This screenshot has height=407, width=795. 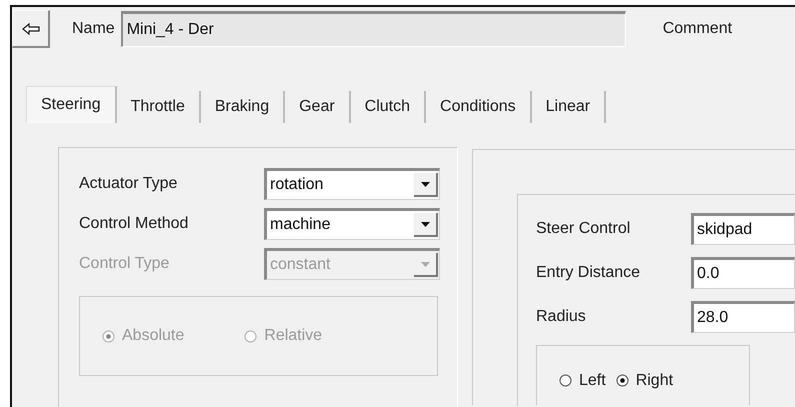 I want to click on tab: Steering, so click(x=71, y=104).